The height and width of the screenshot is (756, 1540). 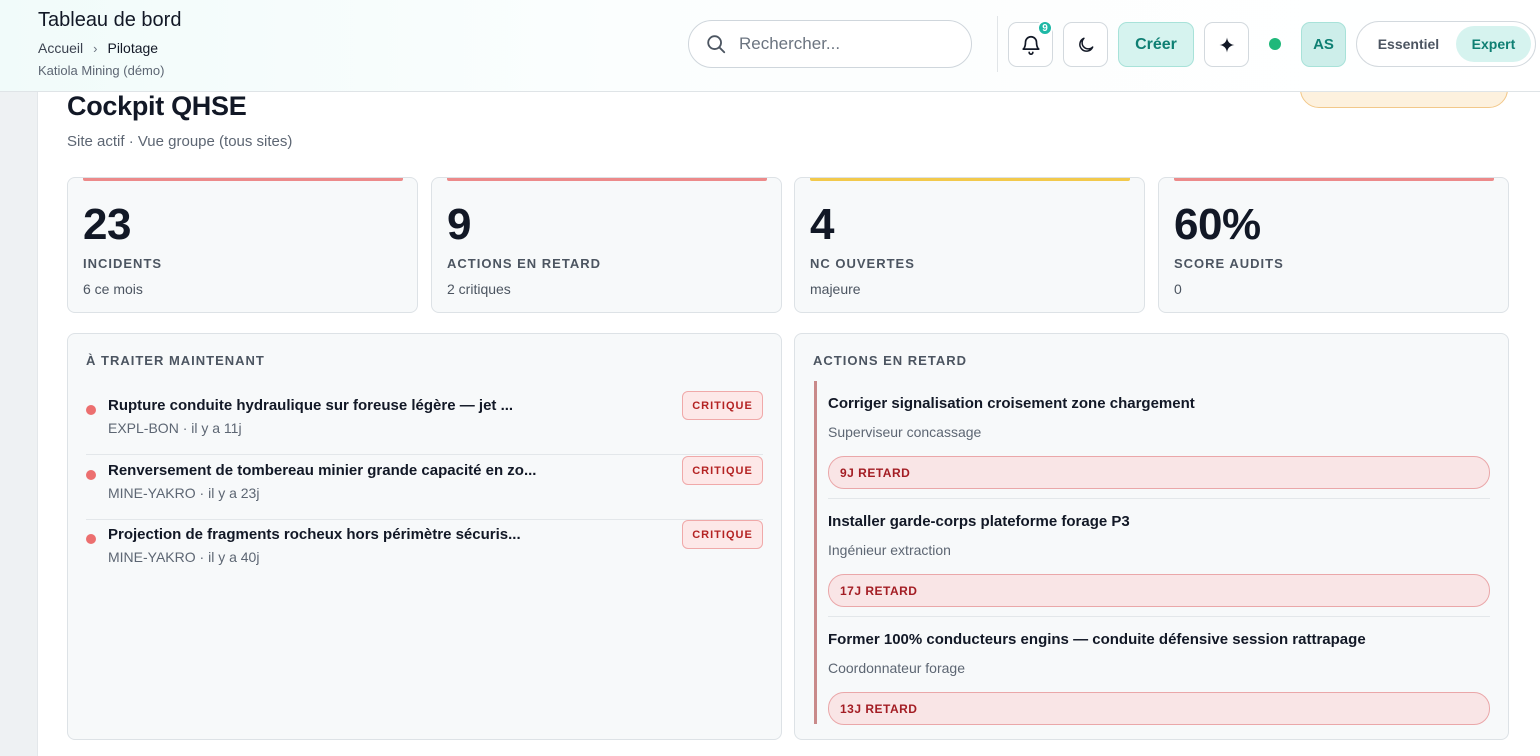 What do you see at coordinates (1045, 28) in the screenshot?
I see `notifications-badge: 9` at bounding box center [1045, 28].